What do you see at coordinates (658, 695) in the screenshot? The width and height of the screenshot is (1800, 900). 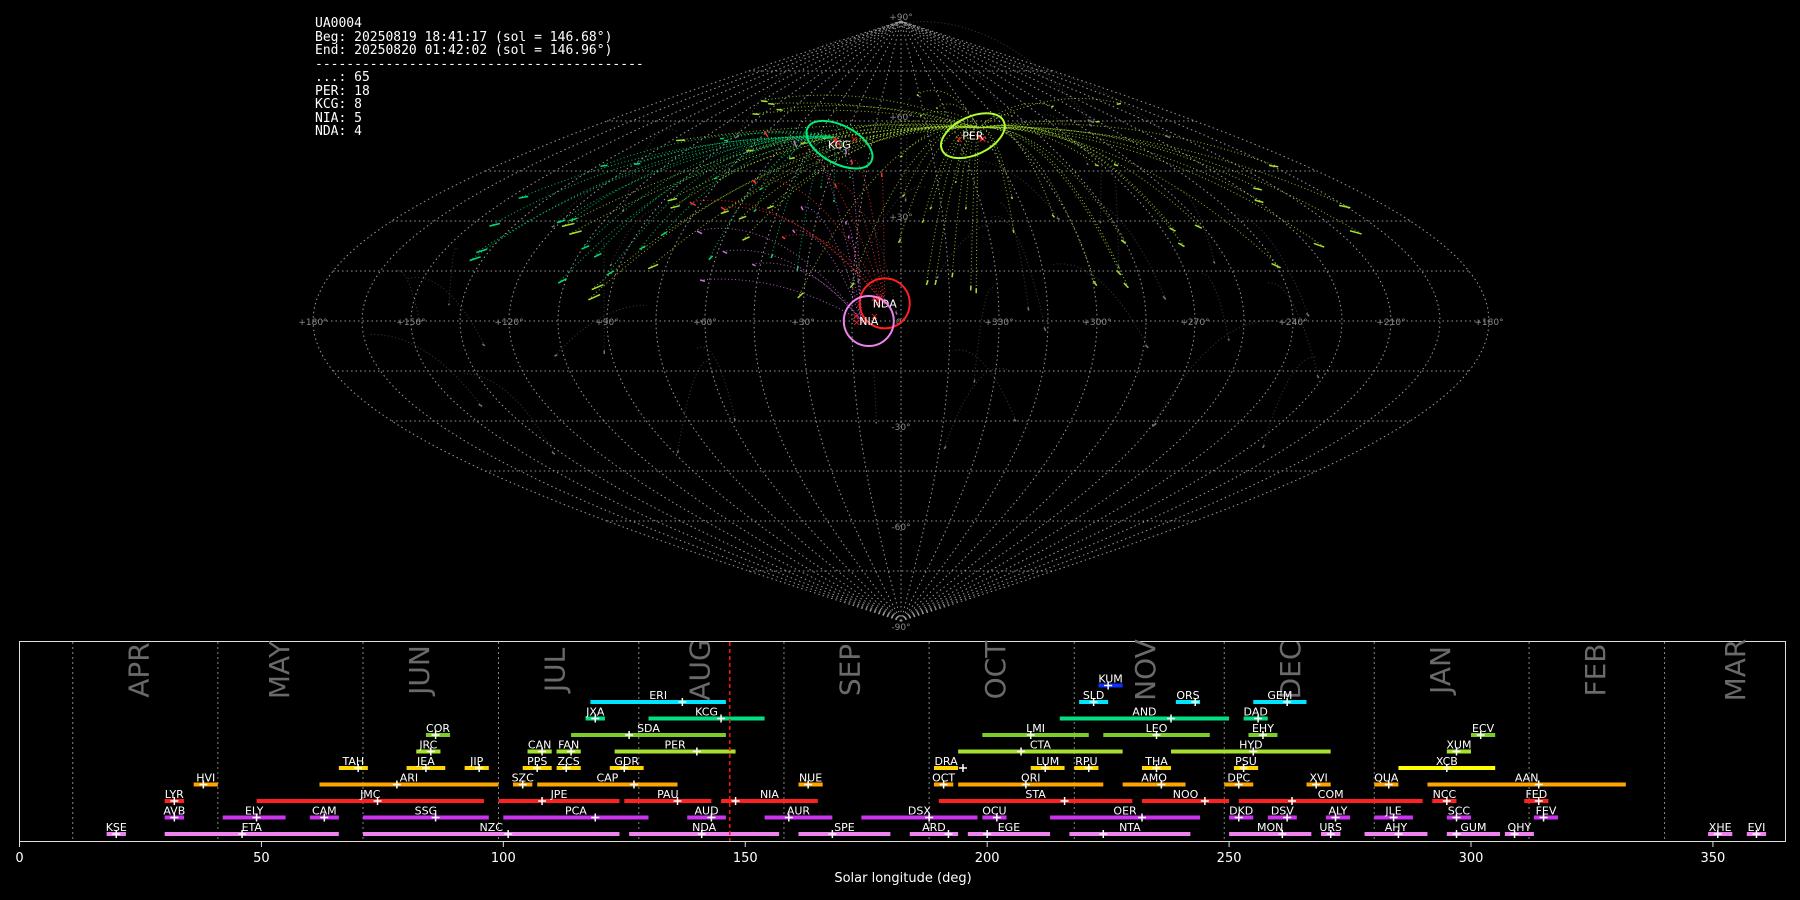 I see `shower-label-eri: ERI` at bounding box center [658, 695].